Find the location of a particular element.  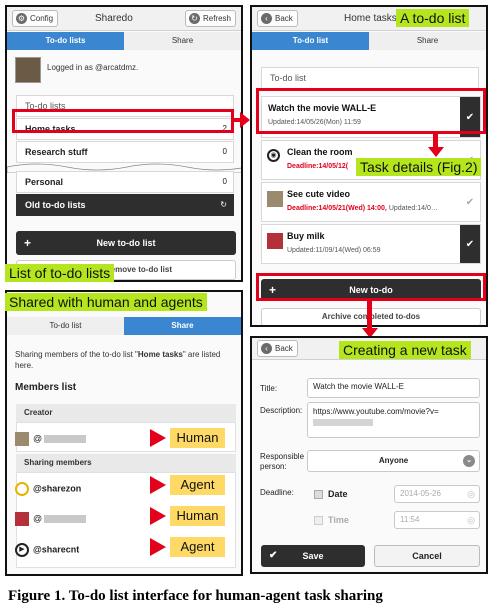

agent-icon: ◉ is located at coordinates (273, 155).